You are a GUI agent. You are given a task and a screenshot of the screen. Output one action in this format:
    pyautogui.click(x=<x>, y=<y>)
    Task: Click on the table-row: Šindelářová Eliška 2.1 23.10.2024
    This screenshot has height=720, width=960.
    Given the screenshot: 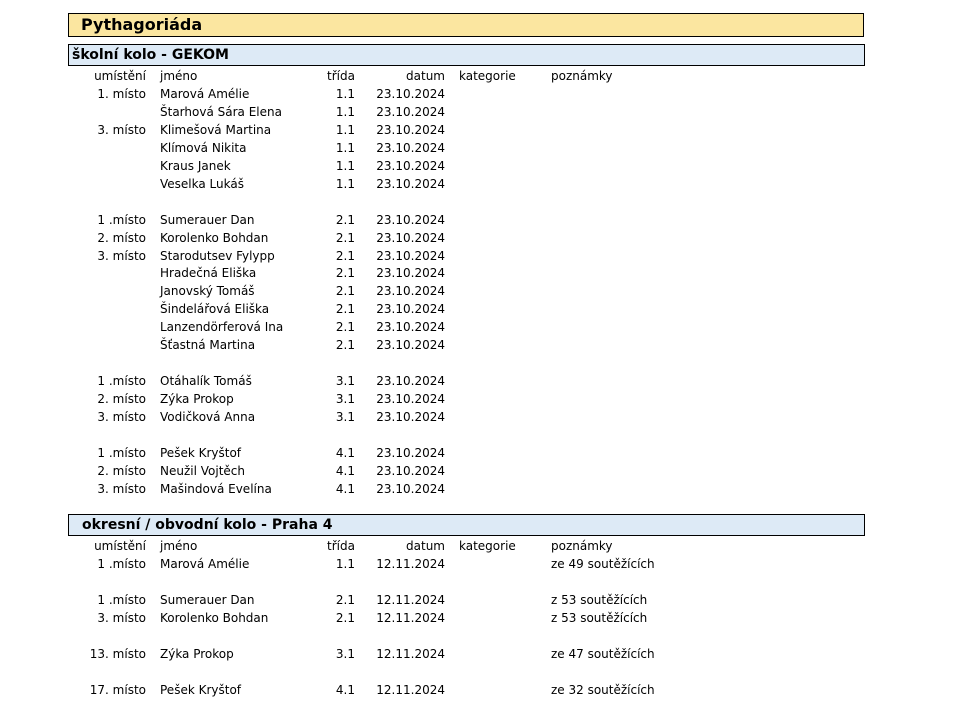 What is the action you would take?
    pyautogui.click(x=480, y=309)
    